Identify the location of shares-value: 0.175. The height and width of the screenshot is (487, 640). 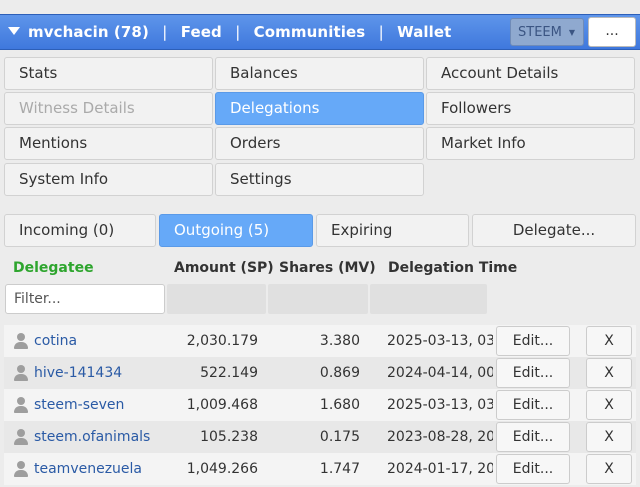
(339, 437).